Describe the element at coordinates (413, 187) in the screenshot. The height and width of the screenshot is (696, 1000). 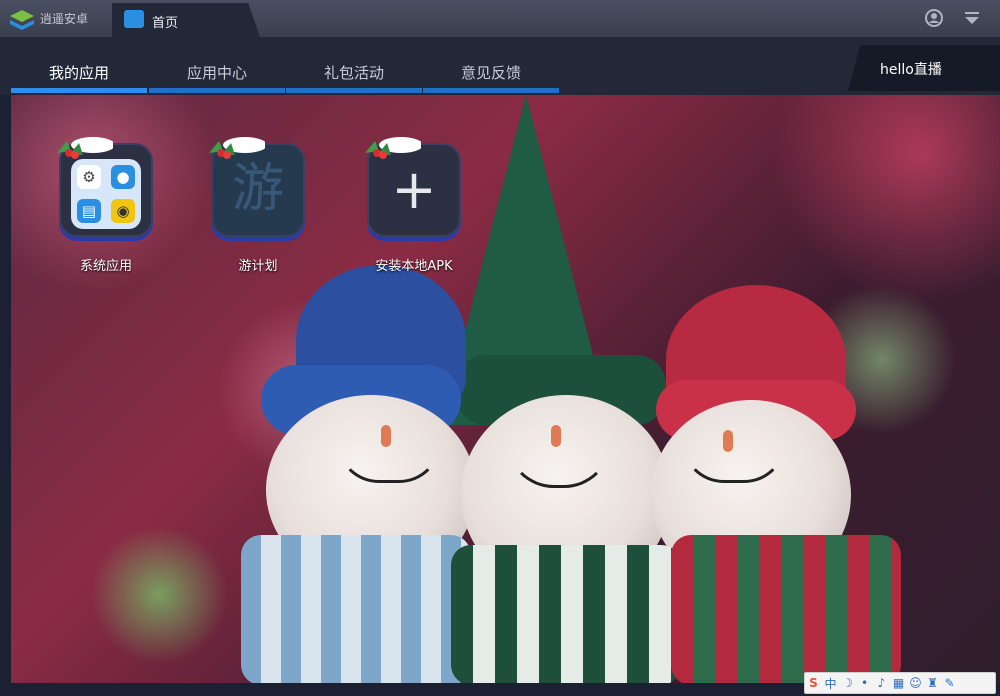
I see `install-apk-icon: +` at that location.